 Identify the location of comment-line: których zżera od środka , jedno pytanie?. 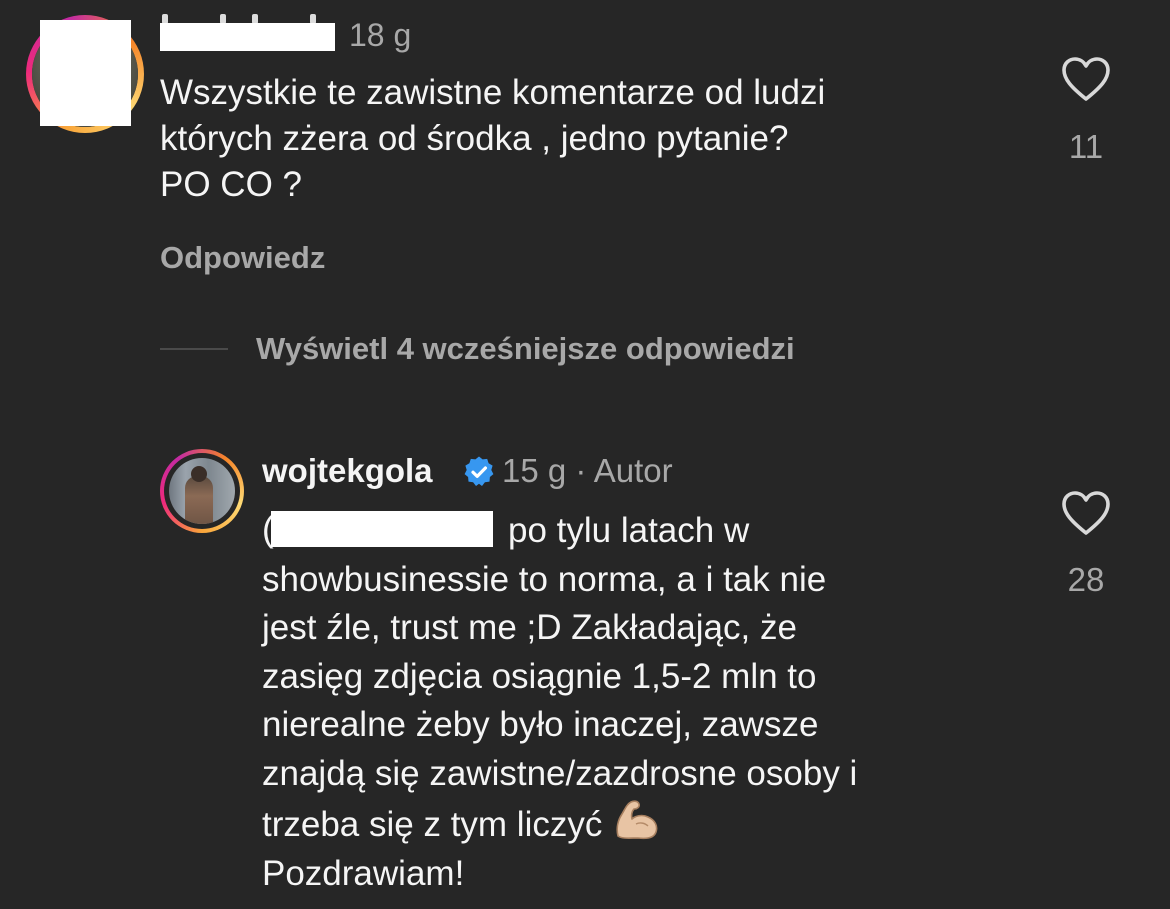
(474, 138).